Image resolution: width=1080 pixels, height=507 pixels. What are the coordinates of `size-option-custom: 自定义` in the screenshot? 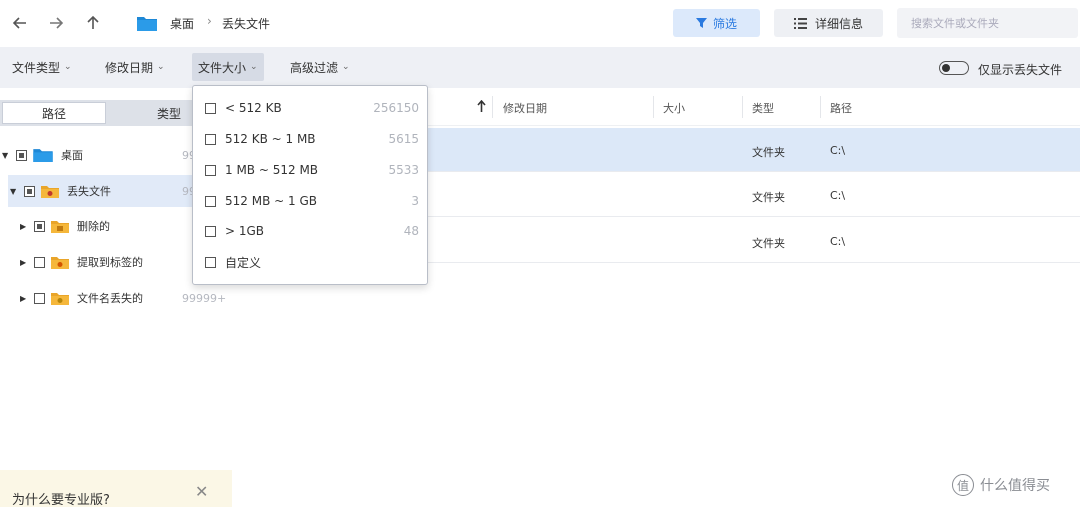 It's located at (312, 262).